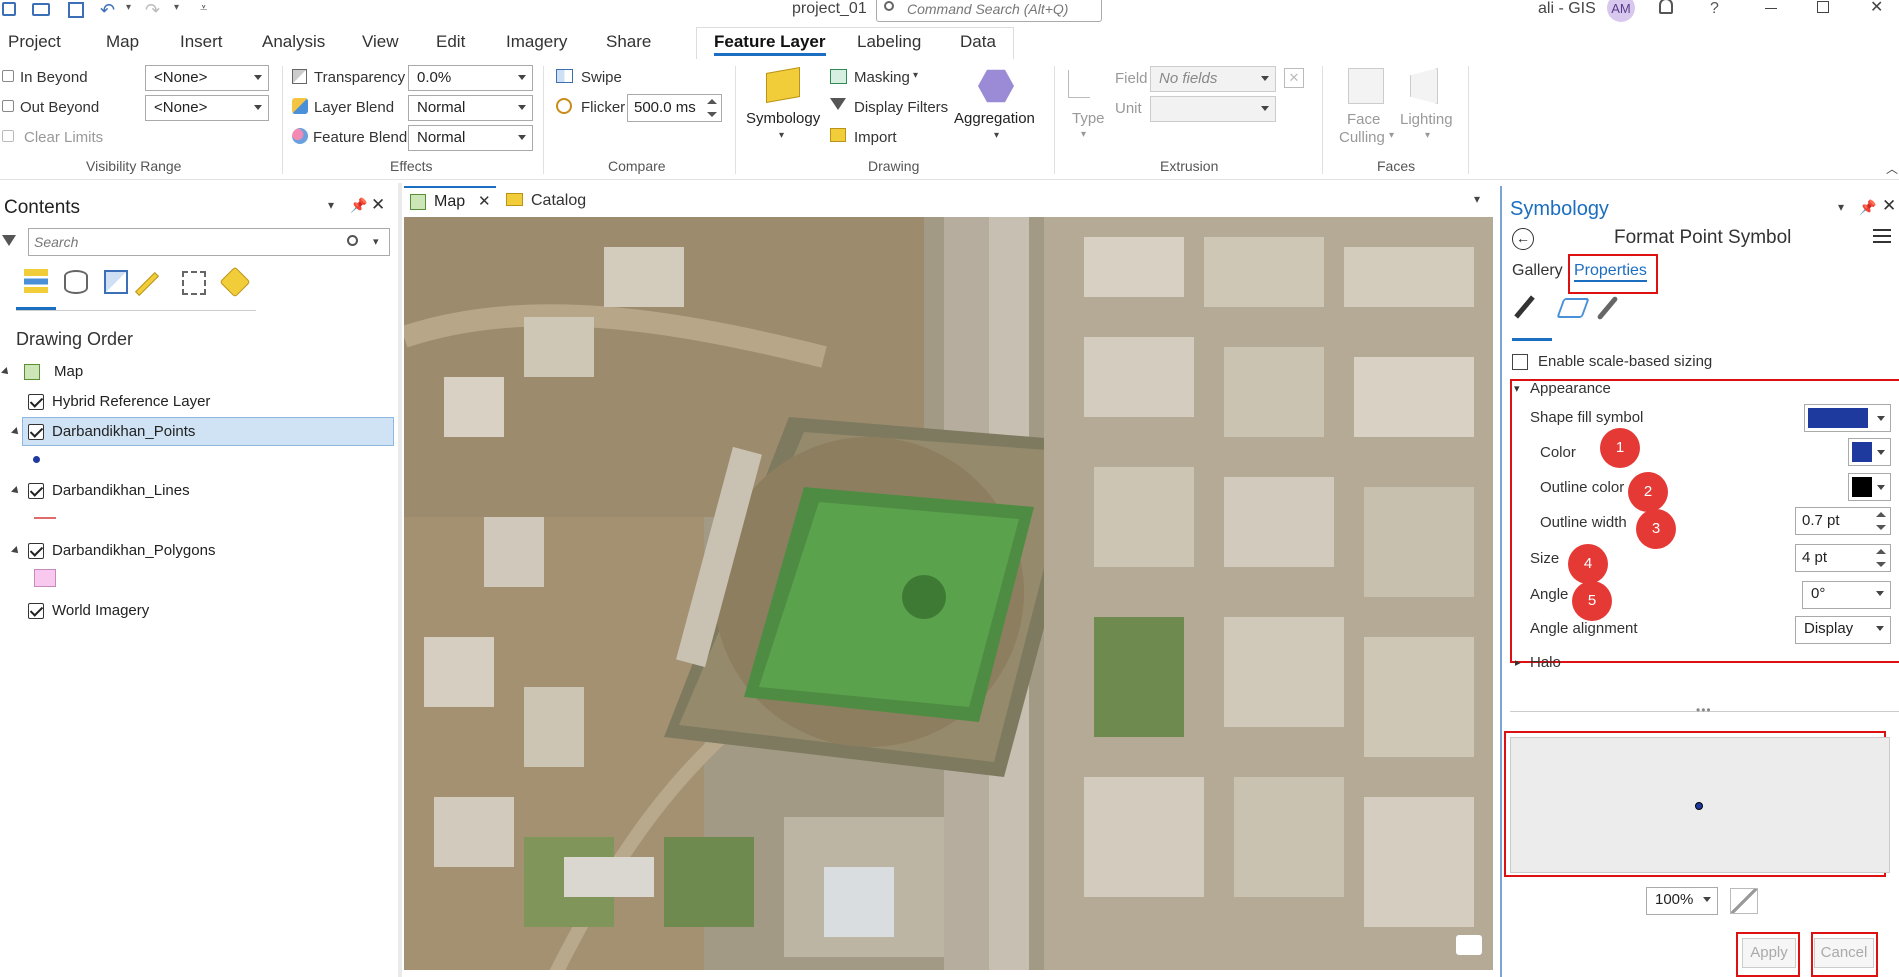  I want to click on notifications-icon, so click(1469, 945).